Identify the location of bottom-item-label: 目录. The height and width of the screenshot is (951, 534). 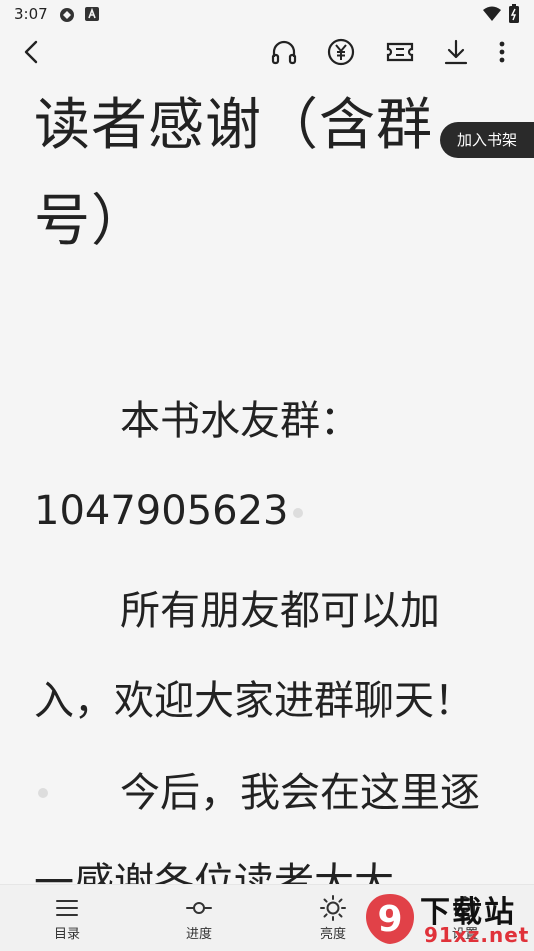
(66, 934).